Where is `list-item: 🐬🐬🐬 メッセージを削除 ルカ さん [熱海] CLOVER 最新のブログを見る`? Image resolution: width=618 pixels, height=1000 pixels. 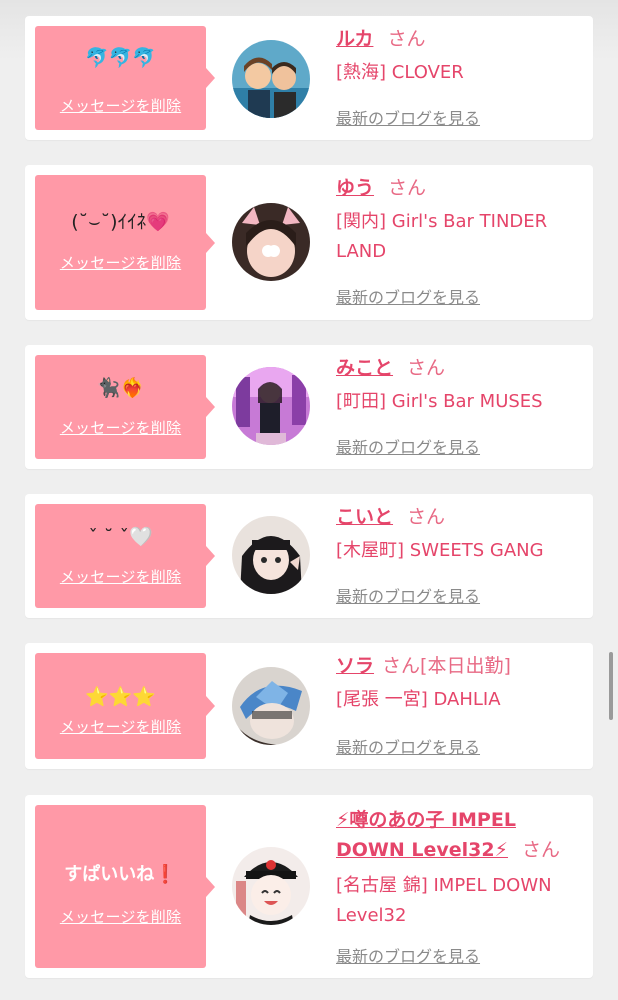 list-item: 🐬🐬🐬 メッセージを削除 ルカ さん [熱海] CLOVER 最新のブログを見る is located at coordinates (309, 78).